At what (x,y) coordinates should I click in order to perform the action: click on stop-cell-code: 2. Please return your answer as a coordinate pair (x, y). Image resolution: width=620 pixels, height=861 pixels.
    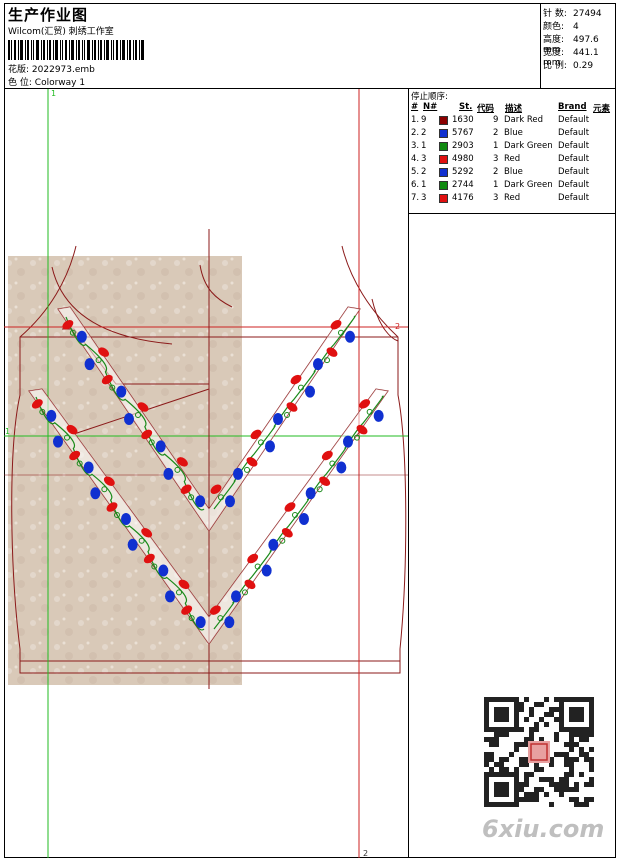
    Looking at the image, I should click on (496, 133).